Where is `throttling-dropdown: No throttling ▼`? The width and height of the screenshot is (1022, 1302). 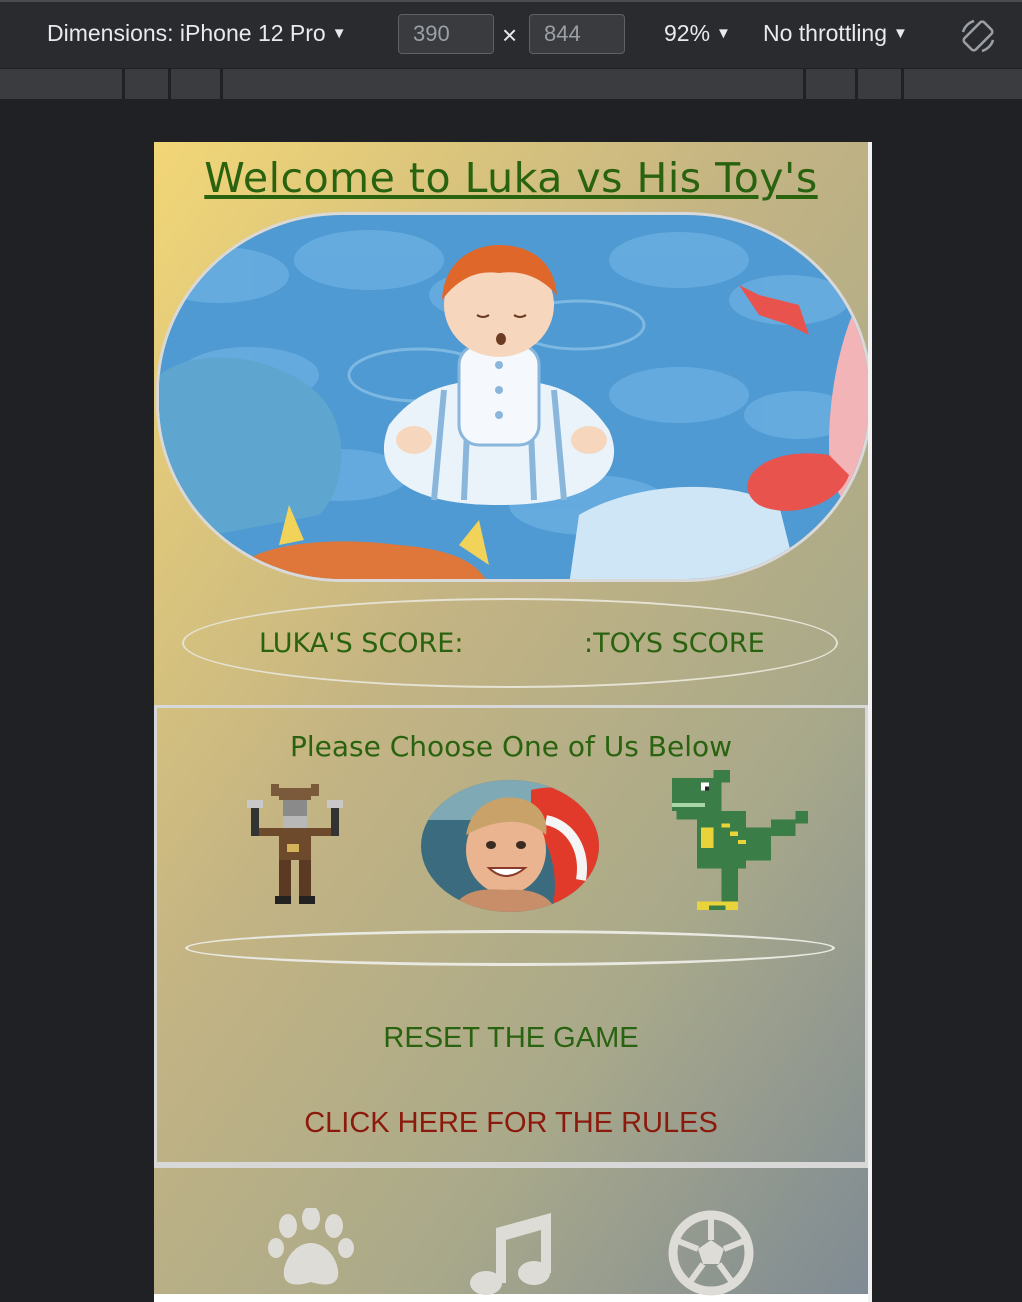
throttling-dropdown: No throttling ▼ is located at coordinates (835, 33).